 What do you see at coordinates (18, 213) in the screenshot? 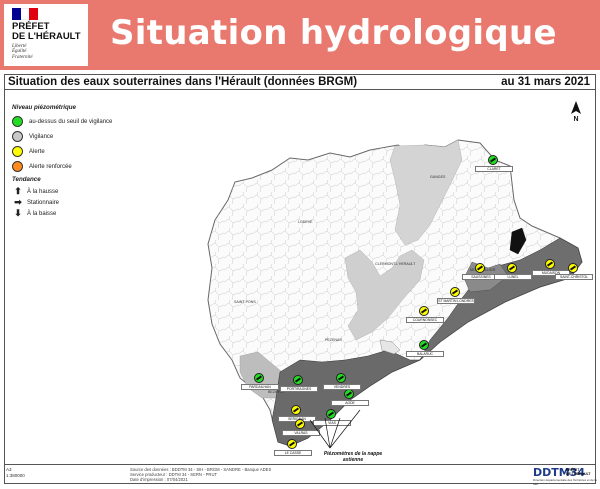
I see `arrow-down-icon: ⬇` at bounding box center [18, 213].